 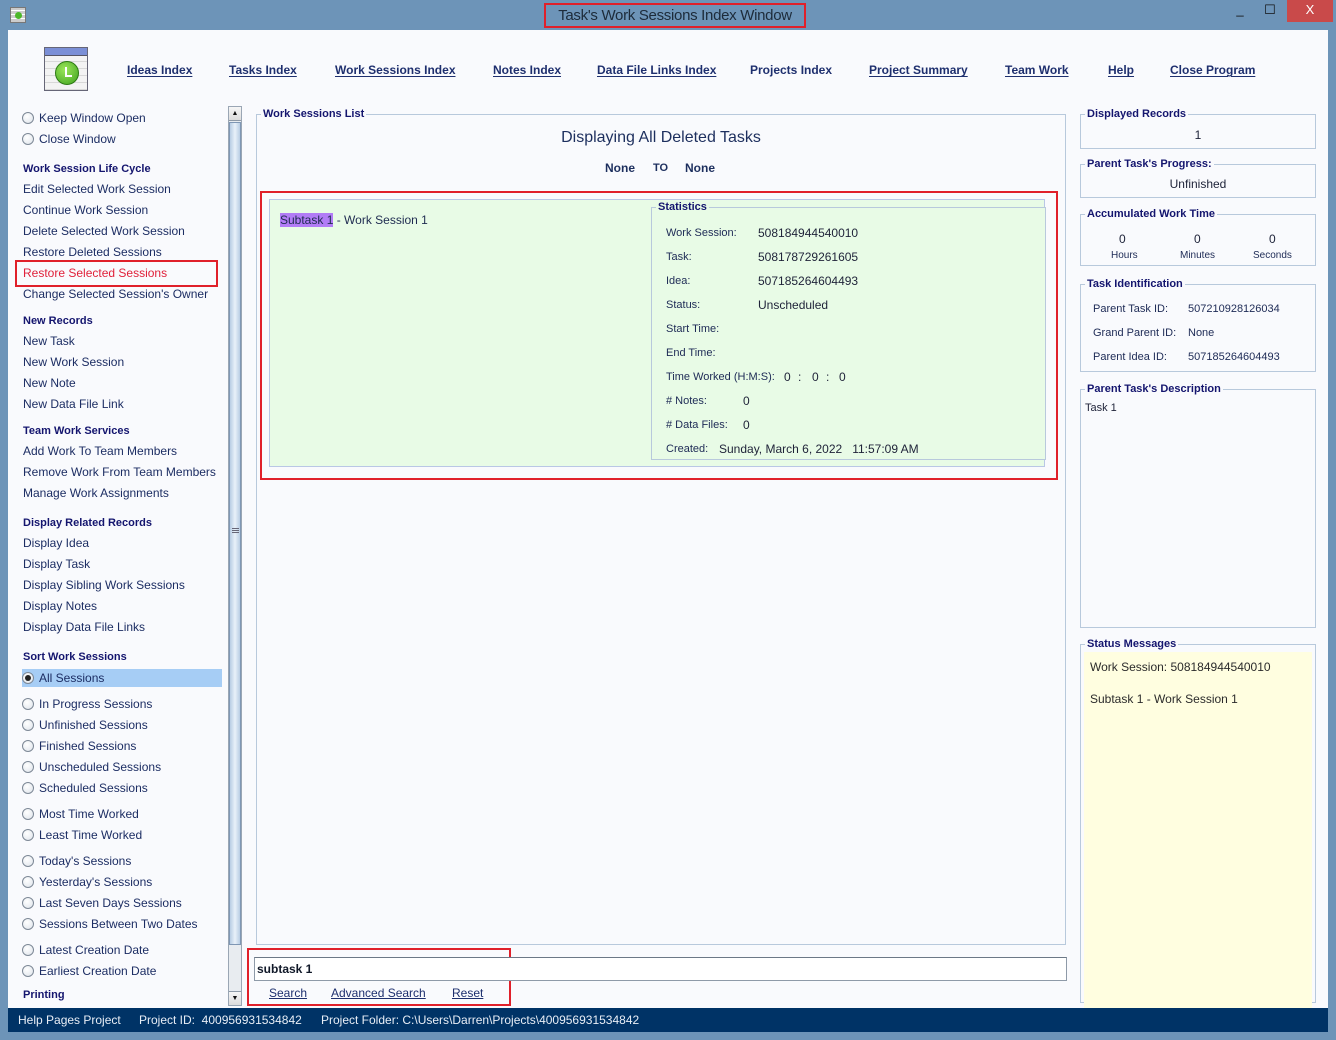 What do you see at coordinates (656, 70) in the screenshot?
I see `nav-data-file-links-index: Data File Links Index` at bounding box center [656, 70].